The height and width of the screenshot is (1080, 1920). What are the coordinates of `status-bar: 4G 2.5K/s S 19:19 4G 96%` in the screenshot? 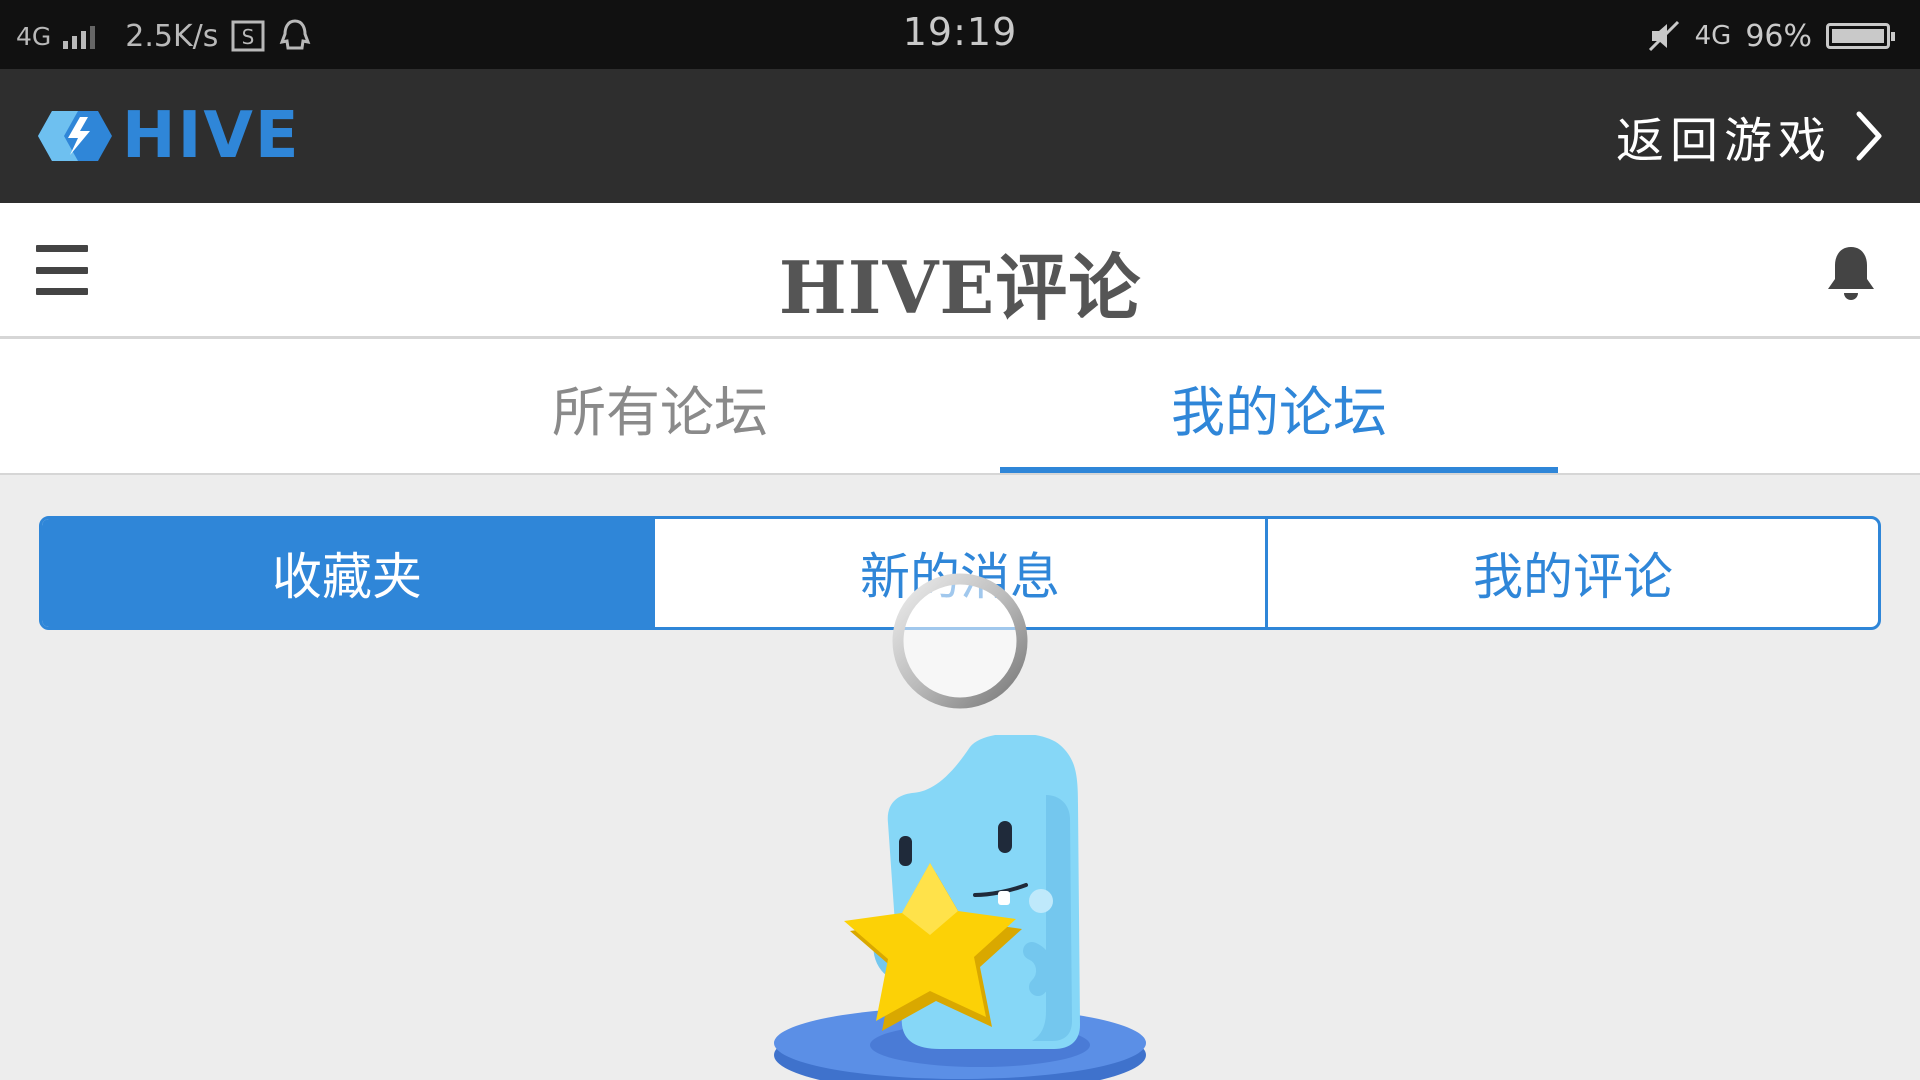 It's located at (960, 34).